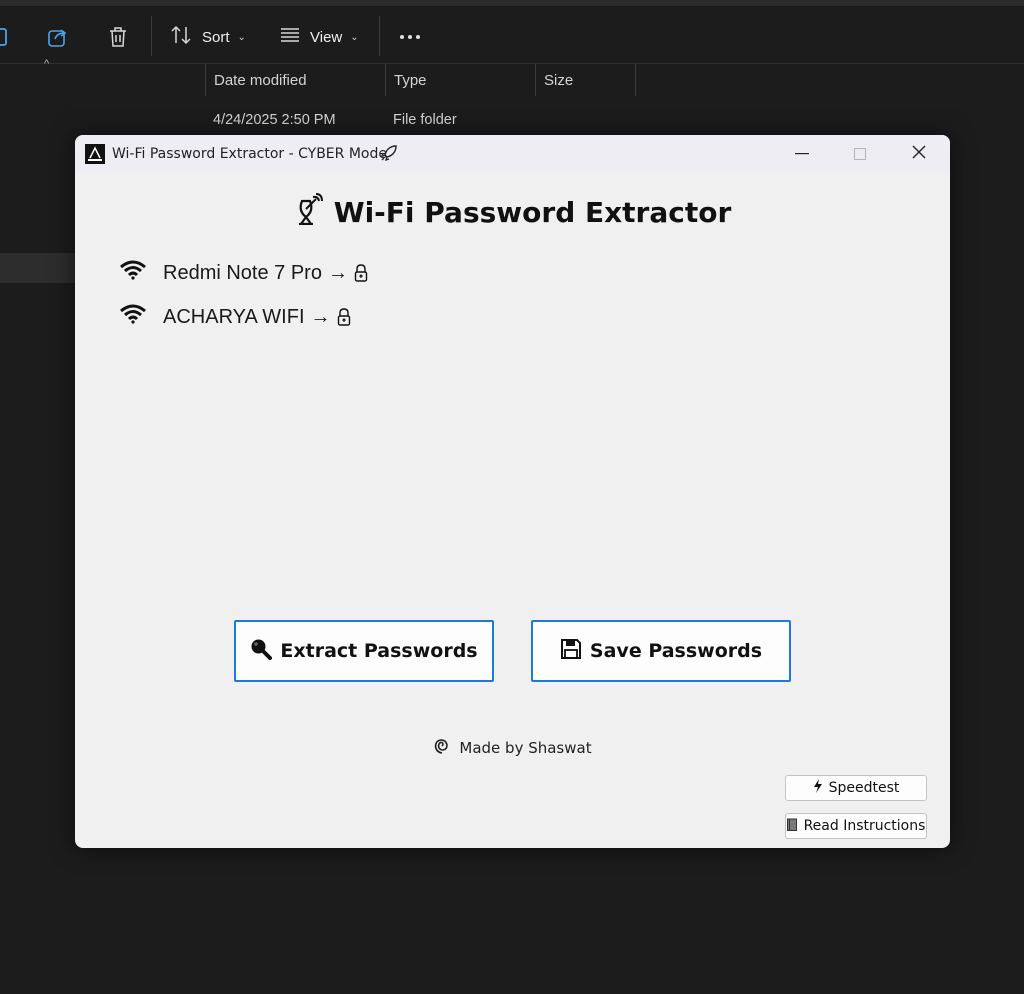 The width and height of the screenshot is (1024, 994). I want to click on sort-button: Sort ⌄, so click(208, 37).